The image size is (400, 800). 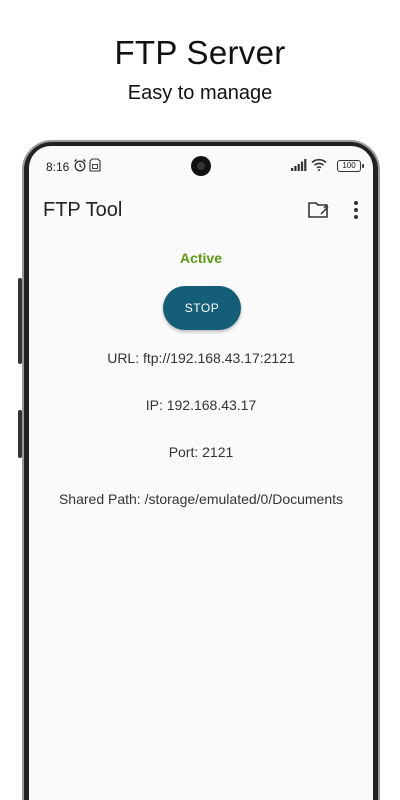 What do you see at coordinates (201, 358) in the screenshot?
I see `server-url: URL: ftp://192.168.43.17:2121` at bounding box center [201, 358].